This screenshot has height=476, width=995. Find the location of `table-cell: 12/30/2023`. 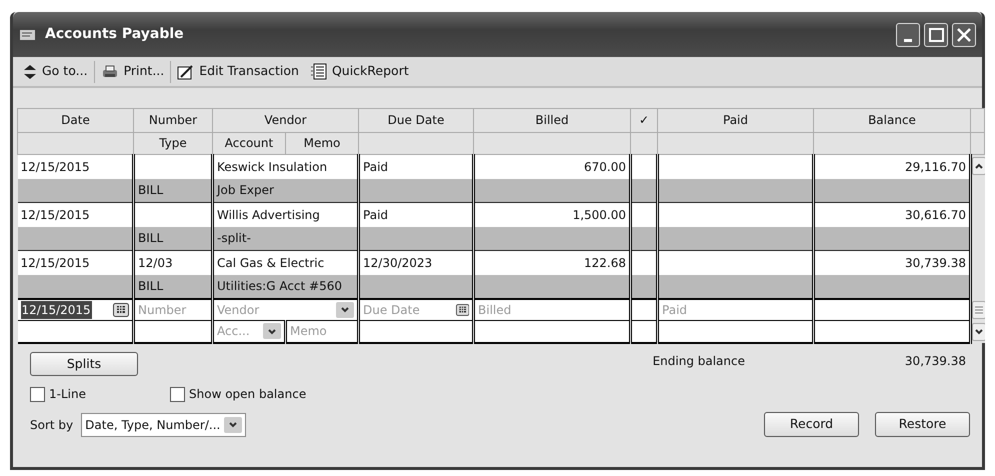

table-cell: 12/30/2023 is located at coordinates (416, 262).